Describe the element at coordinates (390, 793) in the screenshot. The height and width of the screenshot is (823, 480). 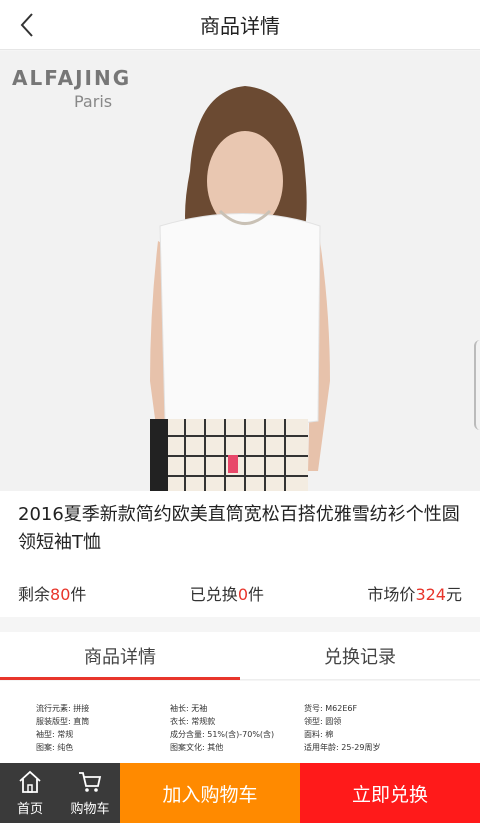
I see `redeem-now-button: 立即兑换` at that location.